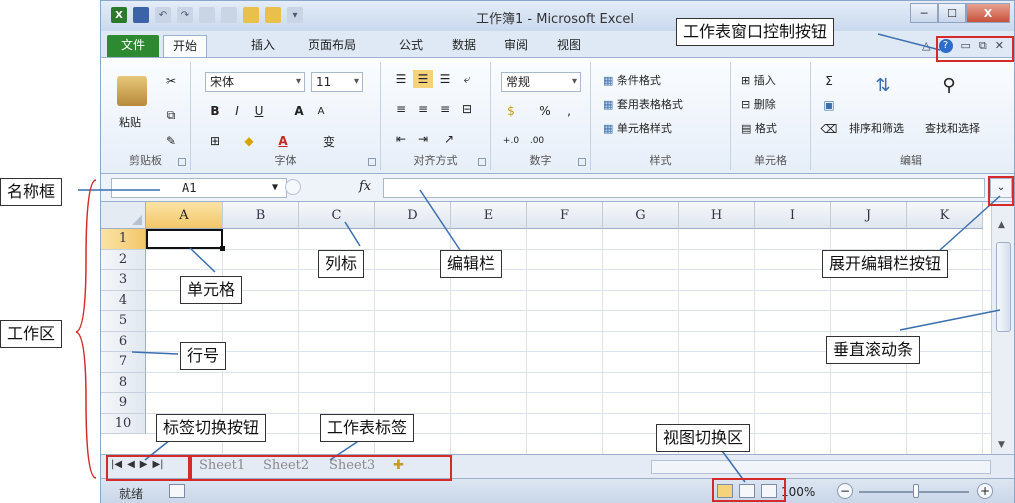 This screenshot has height=503, width=1015. Describe the element at coordinates (123, 362) in the screenshot. I see `row-header: 7` at that location.